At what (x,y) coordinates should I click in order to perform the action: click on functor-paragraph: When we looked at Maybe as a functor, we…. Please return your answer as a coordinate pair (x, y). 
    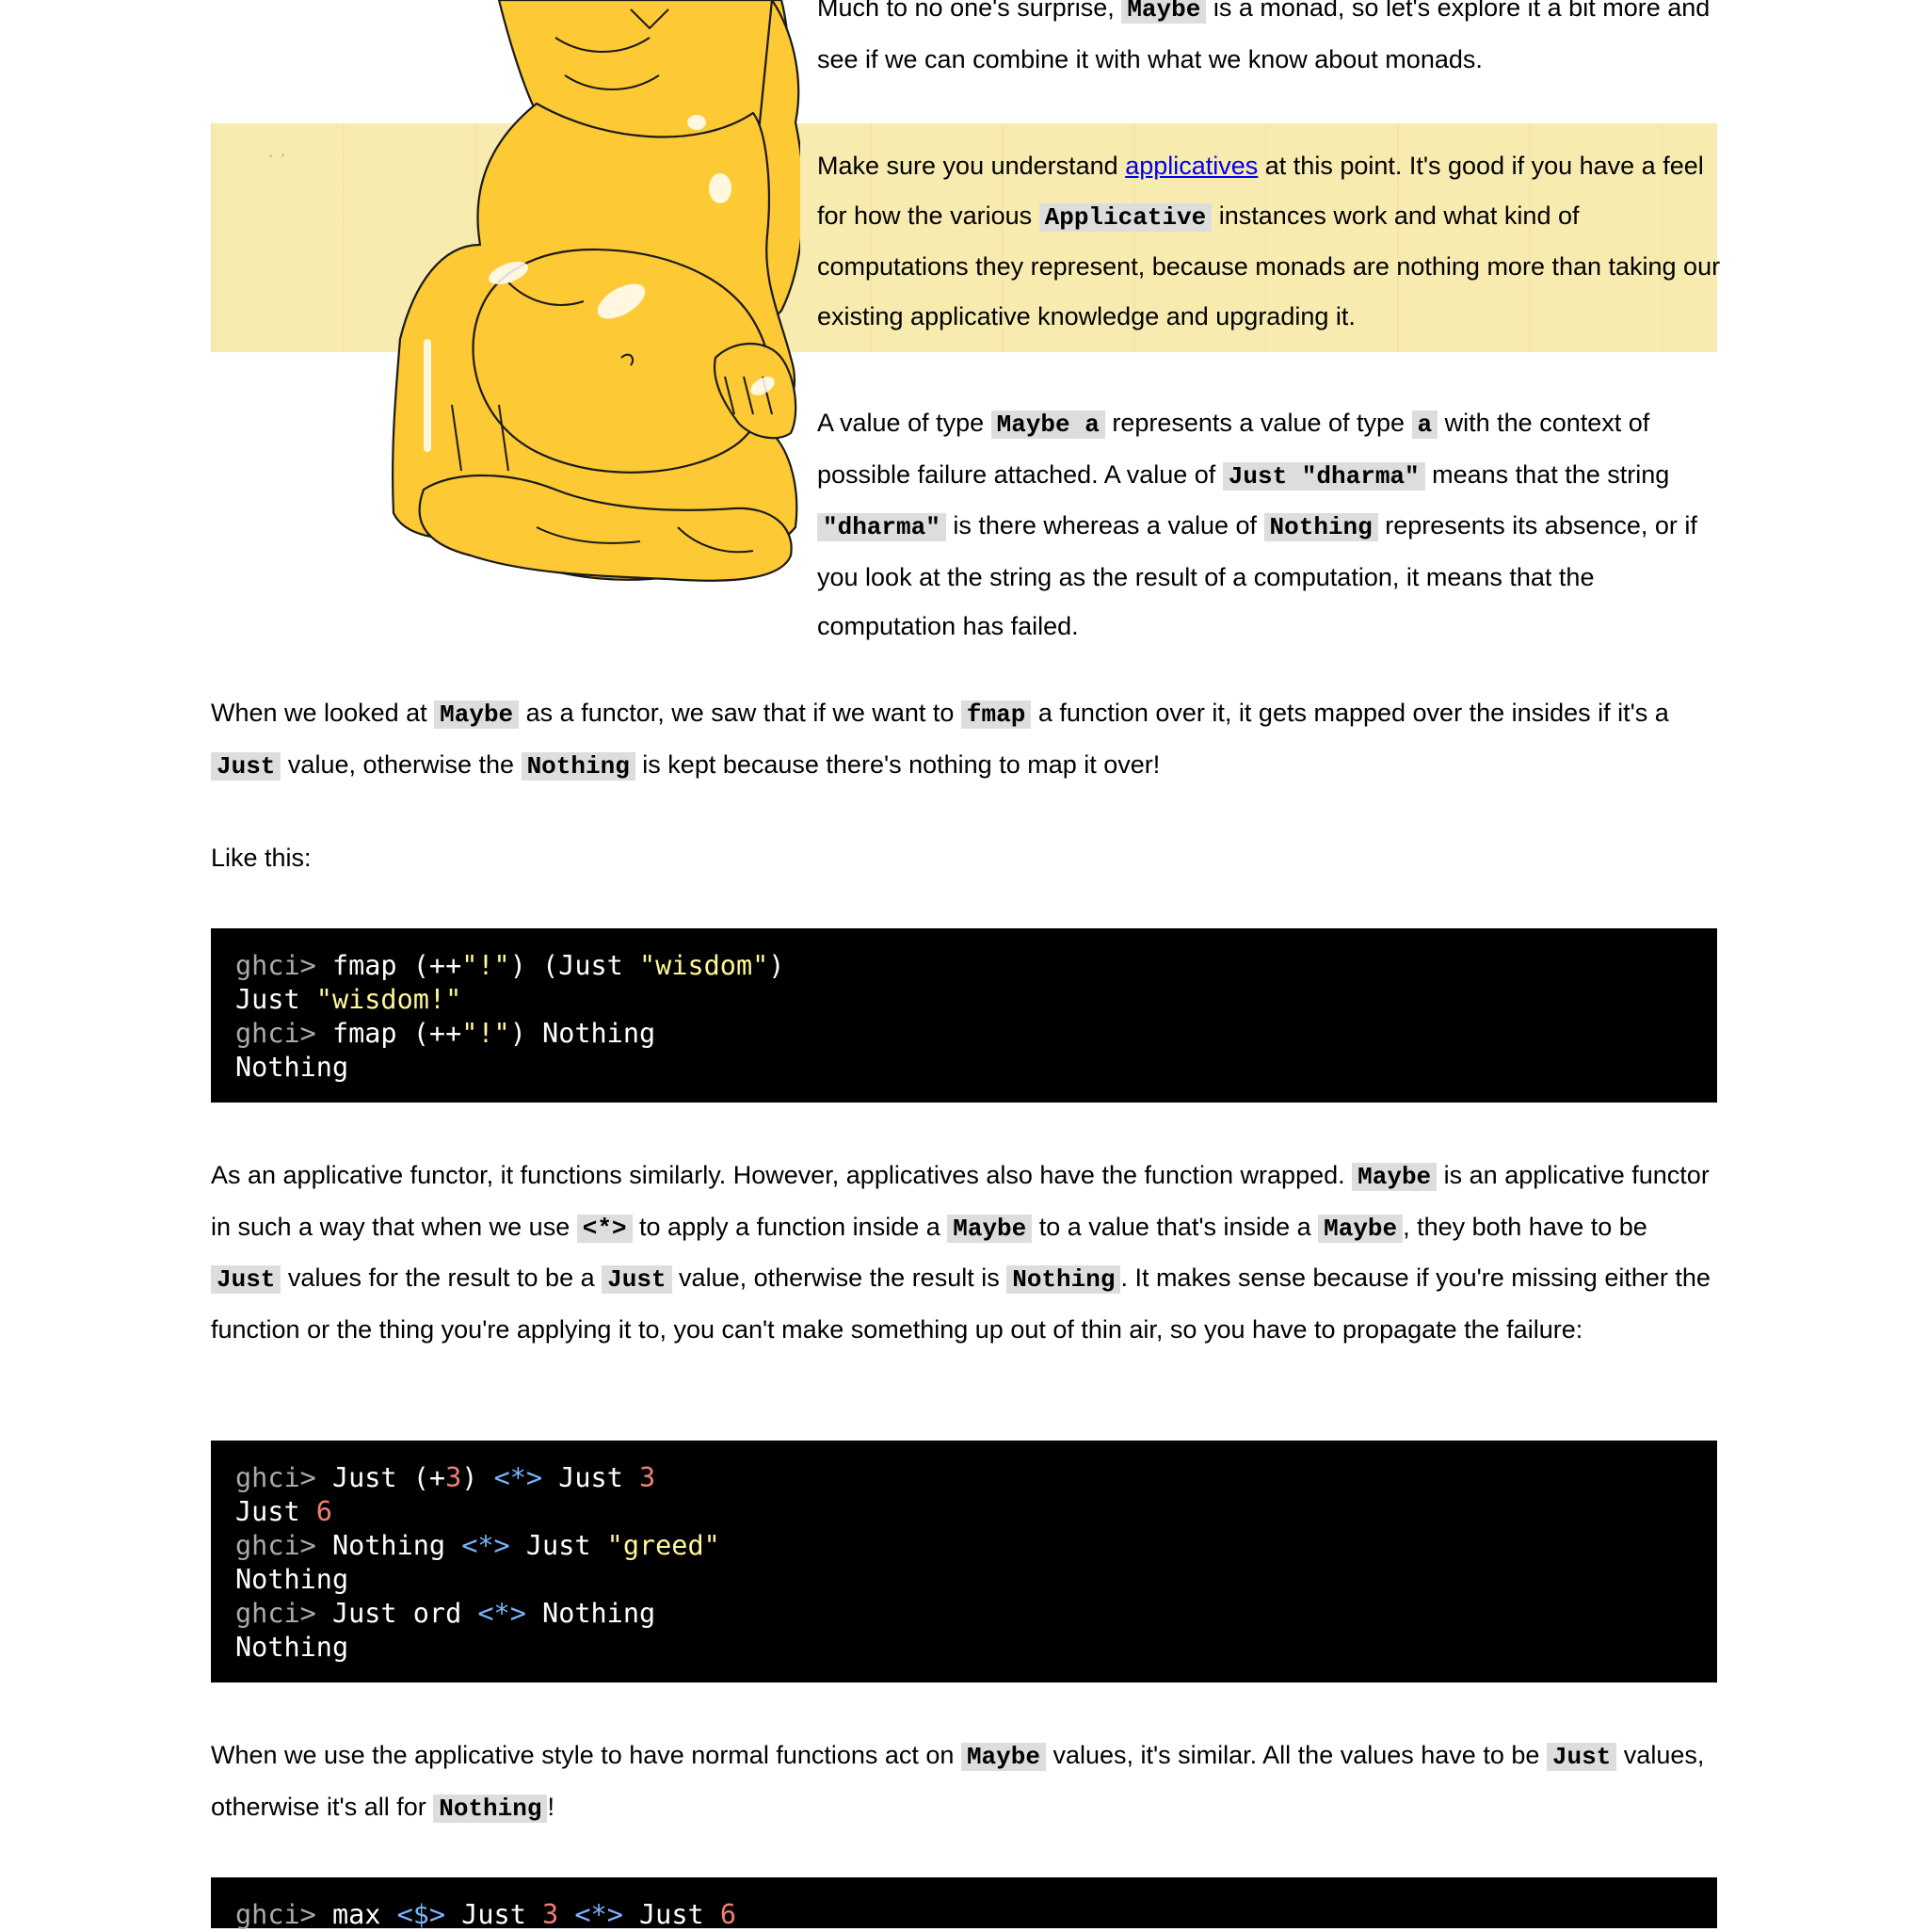
    Looking at the image, I should click on (964, 739).